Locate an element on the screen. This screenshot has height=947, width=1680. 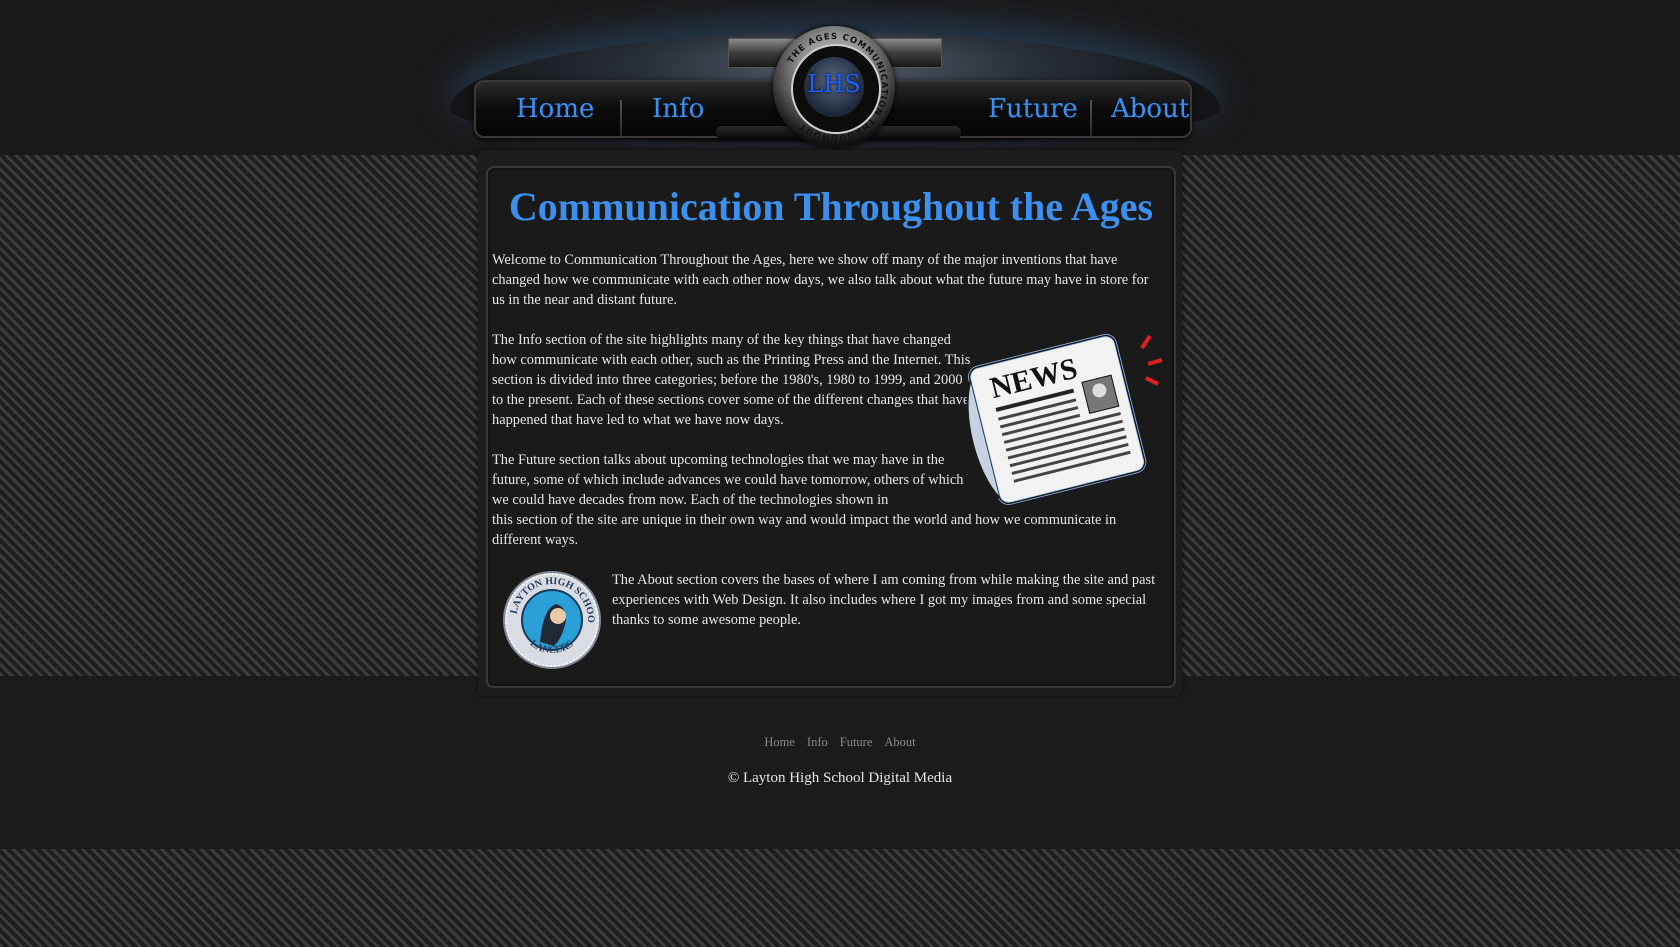
newspaper-image: NEWS is located at coordinates (1064, 419).